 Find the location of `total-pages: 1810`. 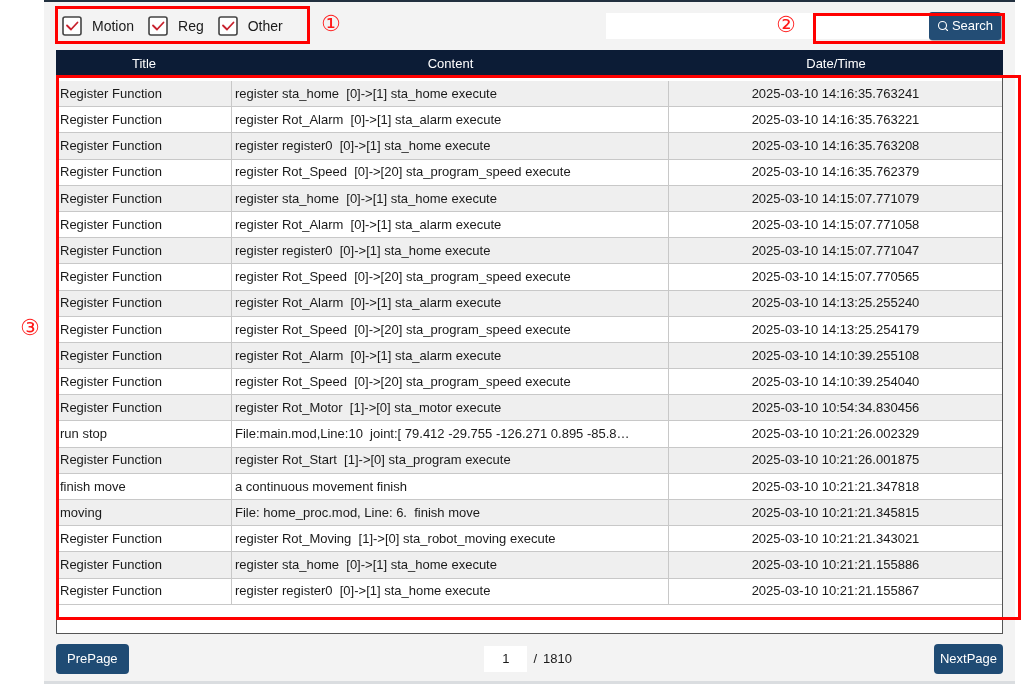

total-pages: 1810 is located at coordinates (557, 659).